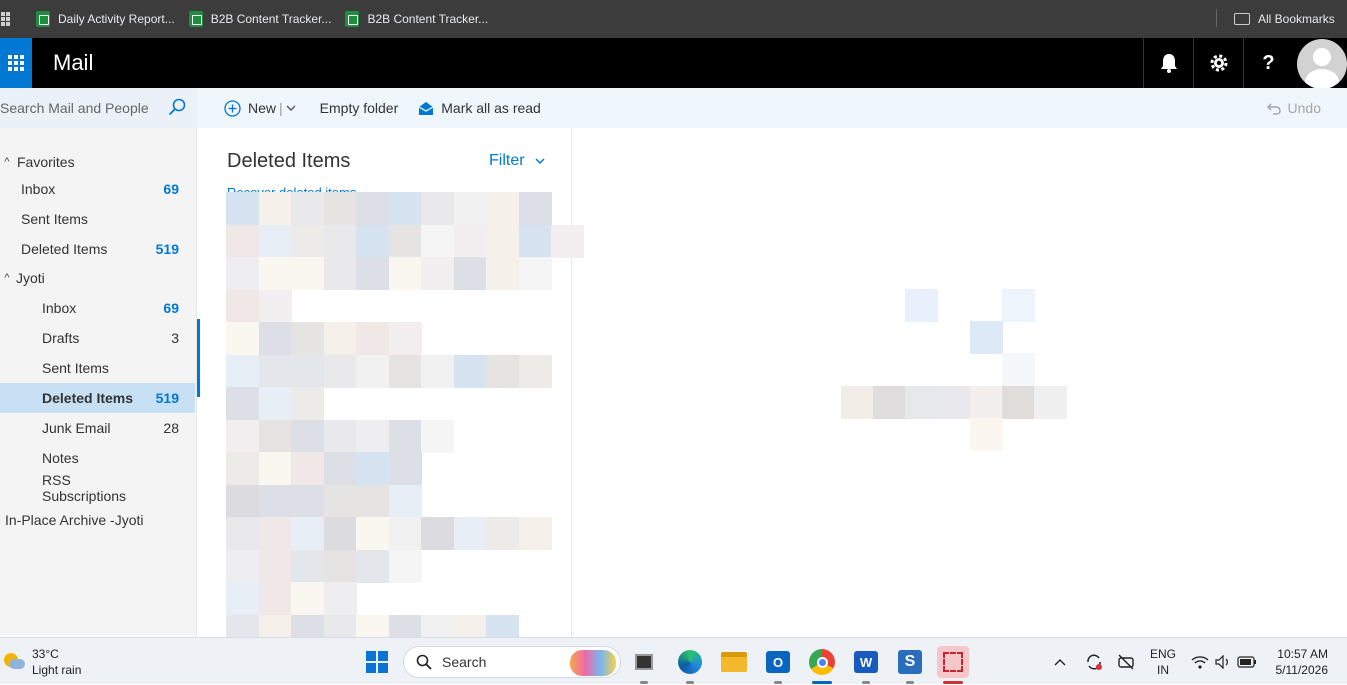  I want to click on folder-item-favorites-deleted: Deleted Items 519, so click(97, 249).